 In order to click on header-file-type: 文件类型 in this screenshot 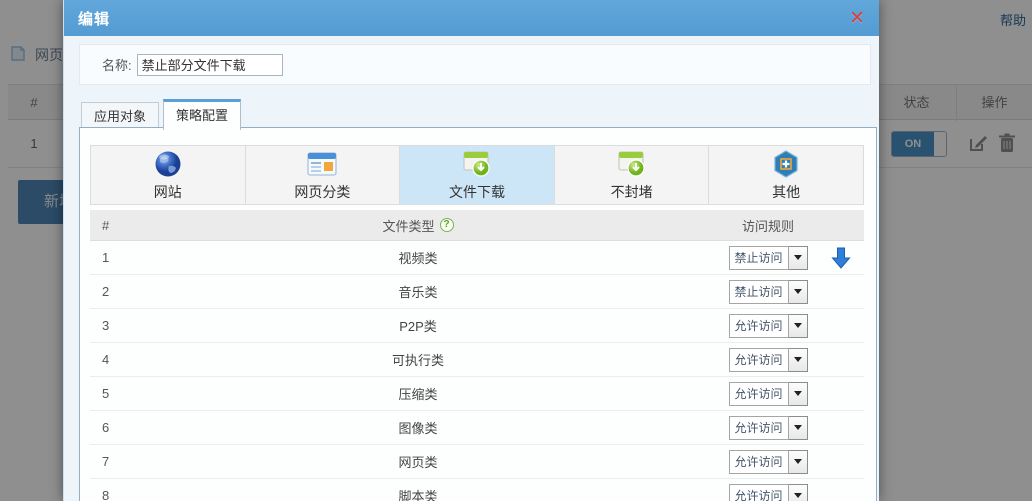, I will do `click(408, 226)`.